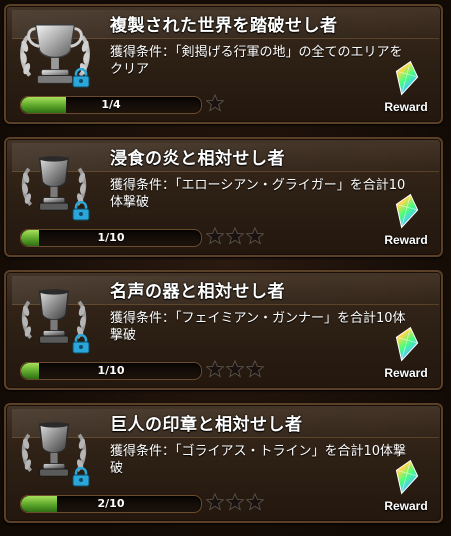 The width and height of the screenshot is (451, 536). Describe the element at coordinates (258, 327) in the screenshot. I see `achievement-condition: 獲得条件：「フェイミアン・ガンナー」を合計10体撃破` at that location.